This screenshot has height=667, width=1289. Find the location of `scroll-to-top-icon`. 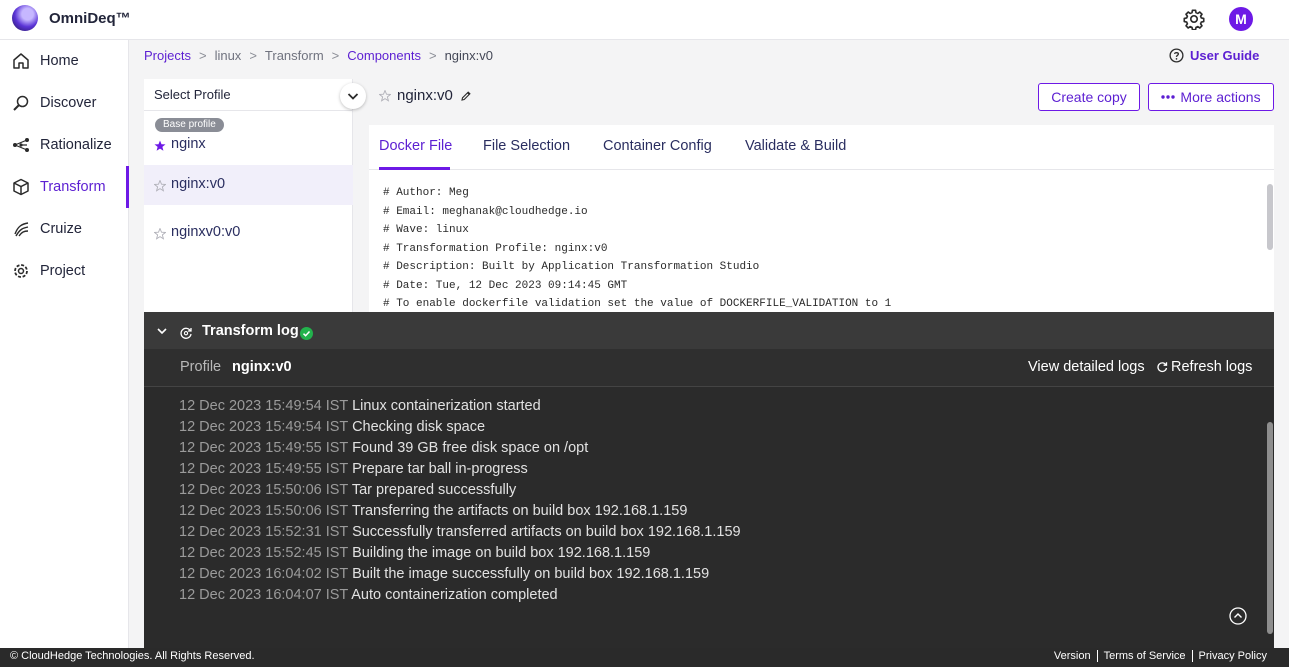

scroll-to-top-icon is located at coordinates (1238, 616).